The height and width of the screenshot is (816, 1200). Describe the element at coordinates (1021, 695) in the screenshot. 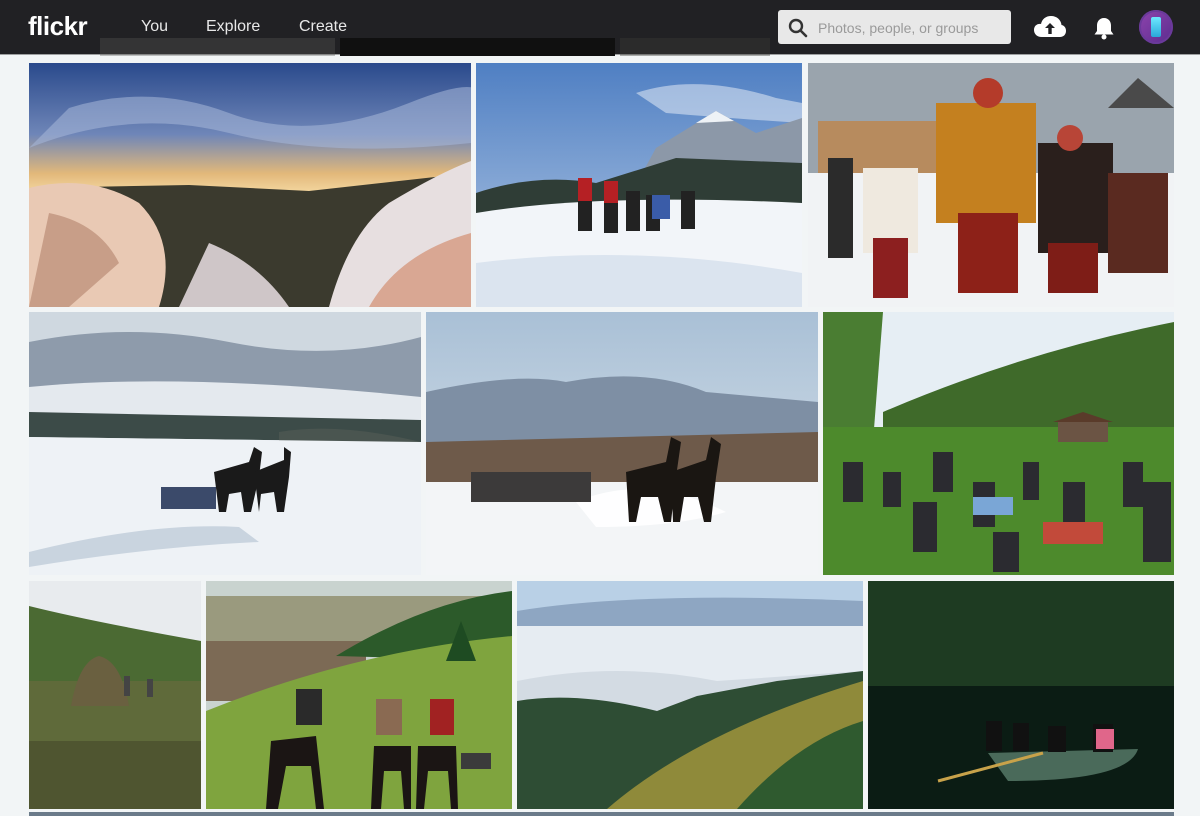

I see `photo-rowboat-on-lake` at that location.